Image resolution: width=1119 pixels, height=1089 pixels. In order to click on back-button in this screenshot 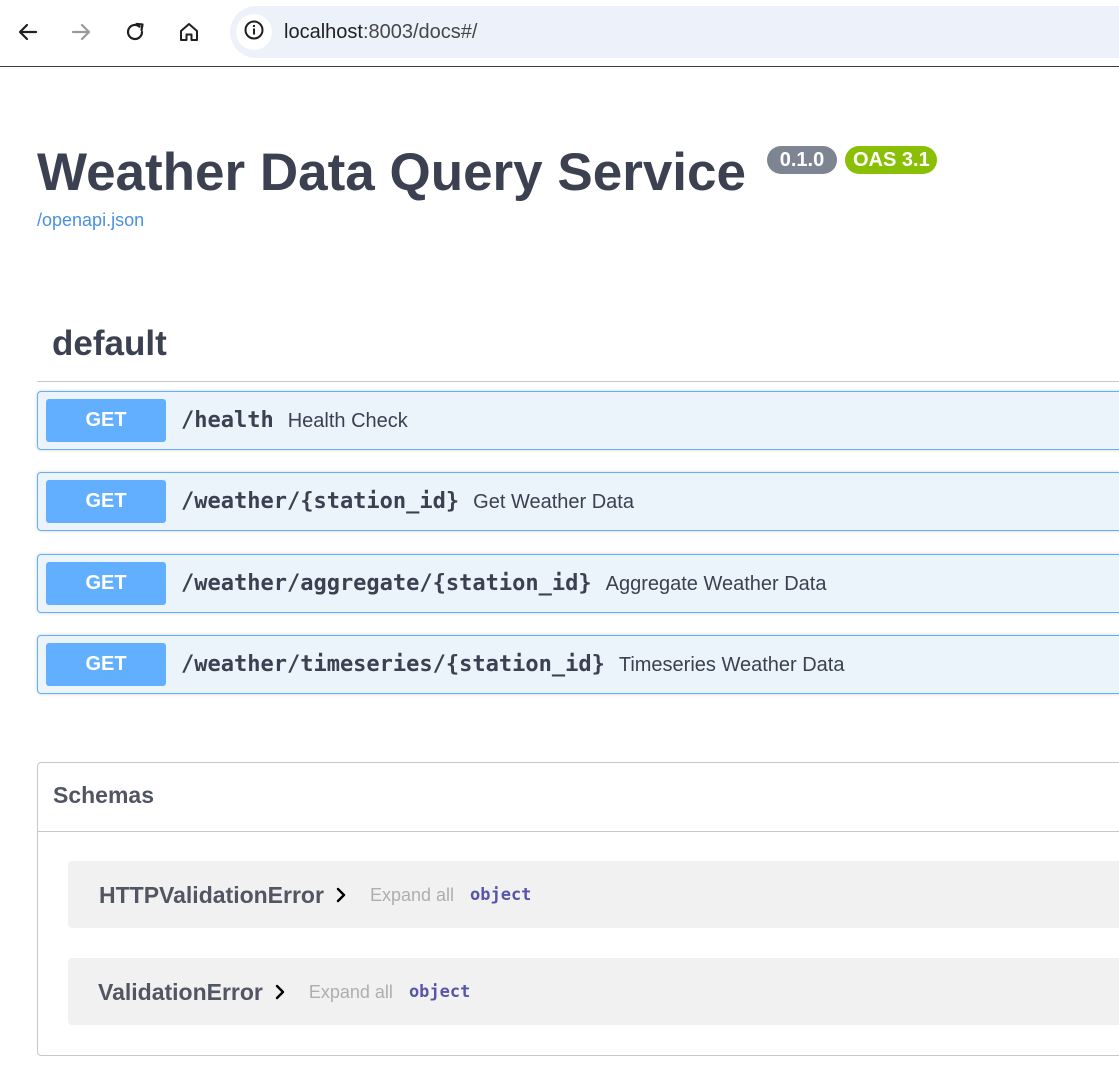, I will do `click(28, 32)`.